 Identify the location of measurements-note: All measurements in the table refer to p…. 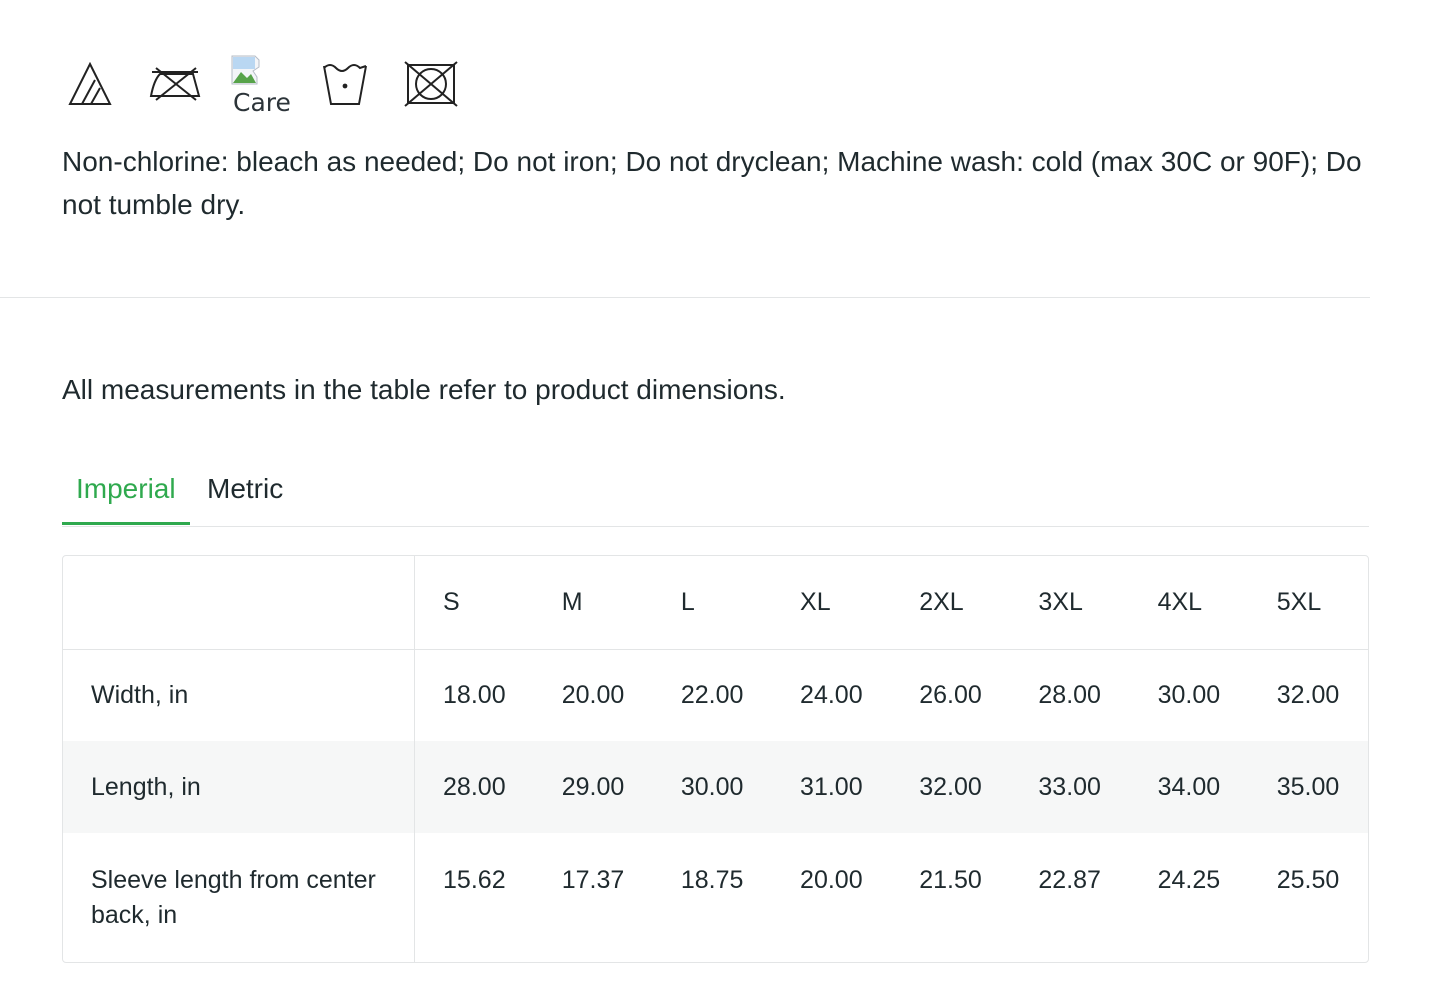
(424, 389).